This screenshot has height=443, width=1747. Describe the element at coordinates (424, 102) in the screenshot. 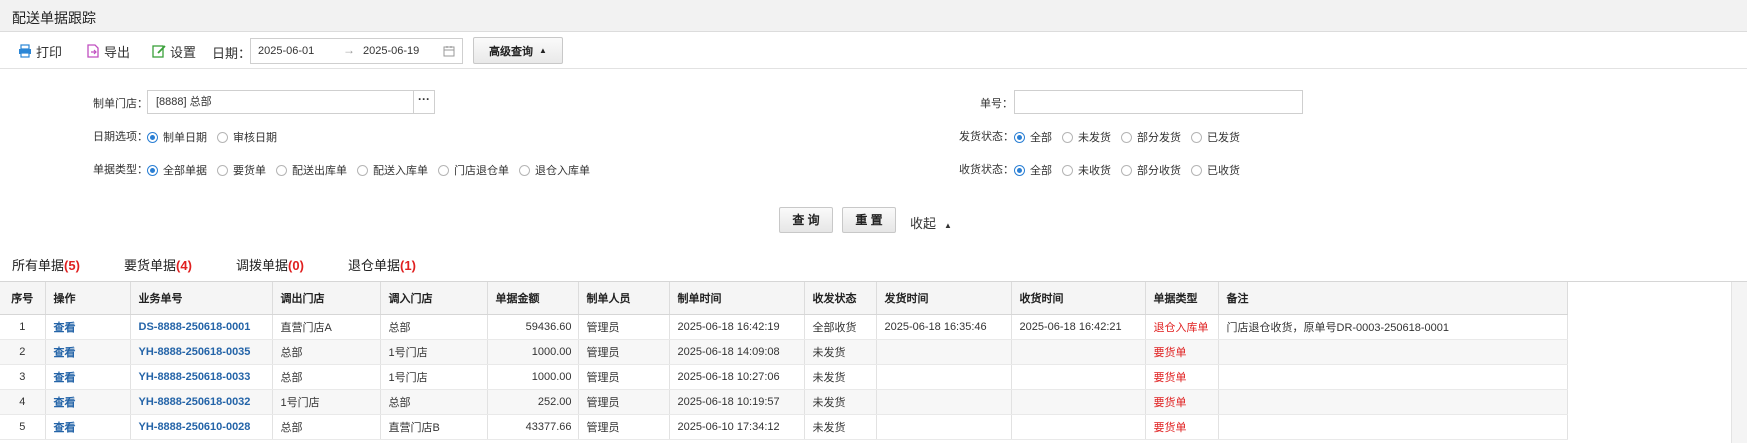

I see `store-picker-button: ···` at that location.